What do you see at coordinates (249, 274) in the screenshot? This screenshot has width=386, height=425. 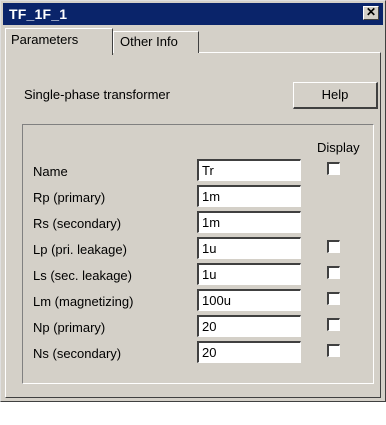 I see `ls-input` at bounding box center [249, 274].